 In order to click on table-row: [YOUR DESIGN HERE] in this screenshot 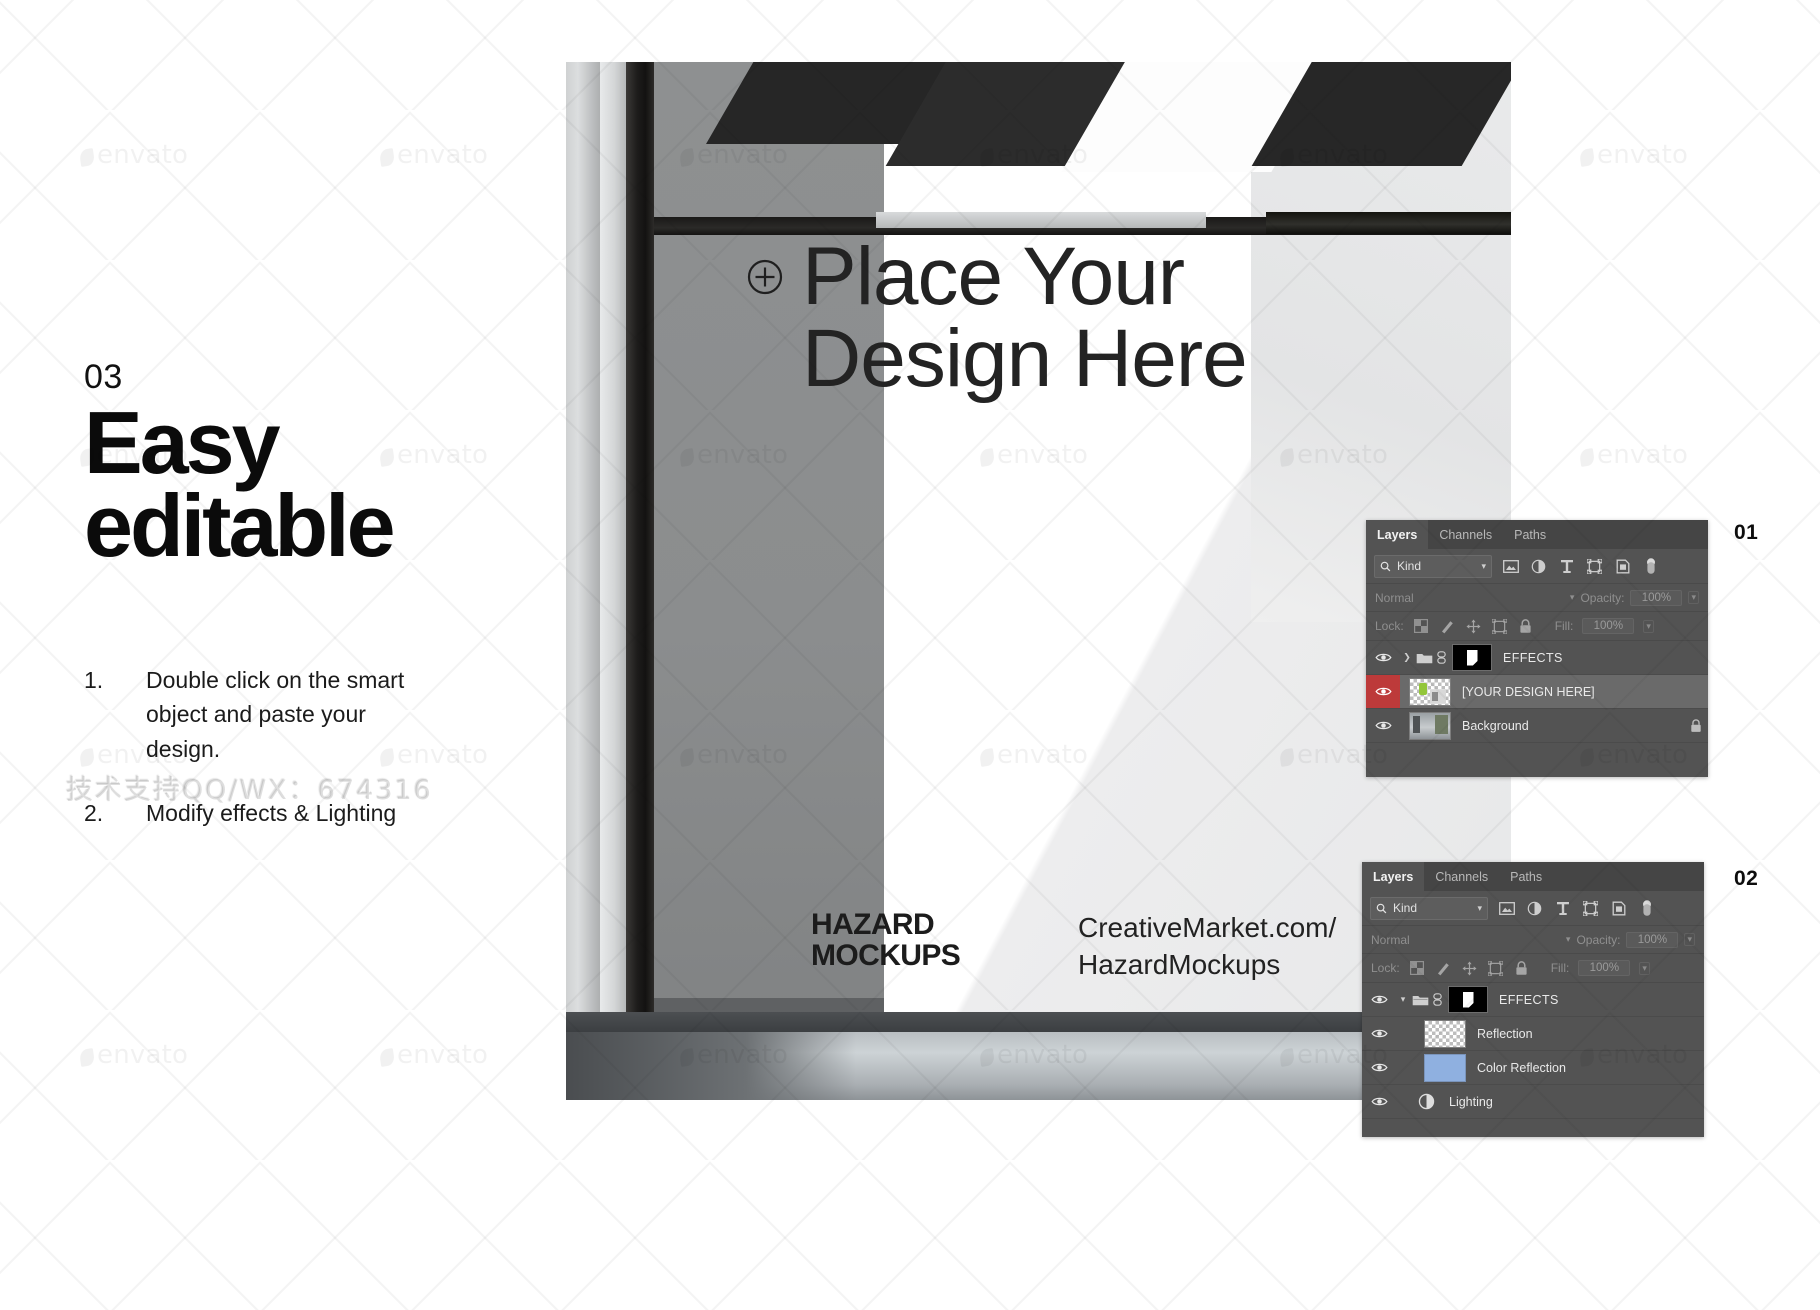, I will do `click(1537, 692)`.